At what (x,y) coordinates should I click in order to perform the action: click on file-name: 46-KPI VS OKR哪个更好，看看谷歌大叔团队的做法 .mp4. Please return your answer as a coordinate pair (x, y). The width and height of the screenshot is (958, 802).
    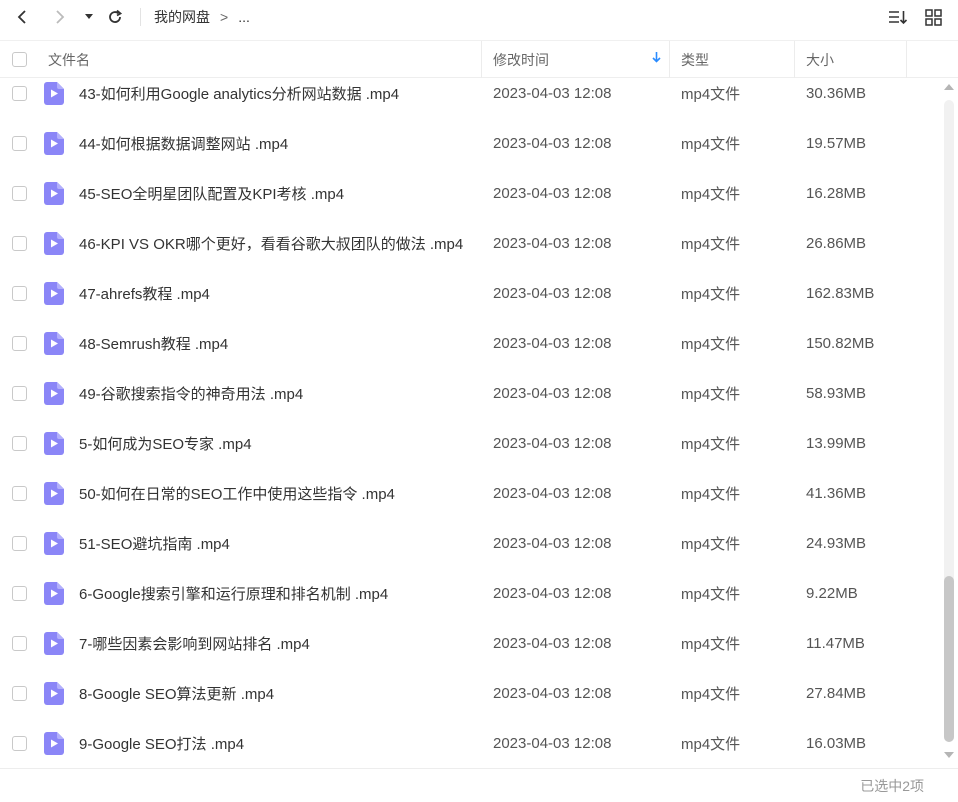
    Looking at the image, I should click on (271, 244).